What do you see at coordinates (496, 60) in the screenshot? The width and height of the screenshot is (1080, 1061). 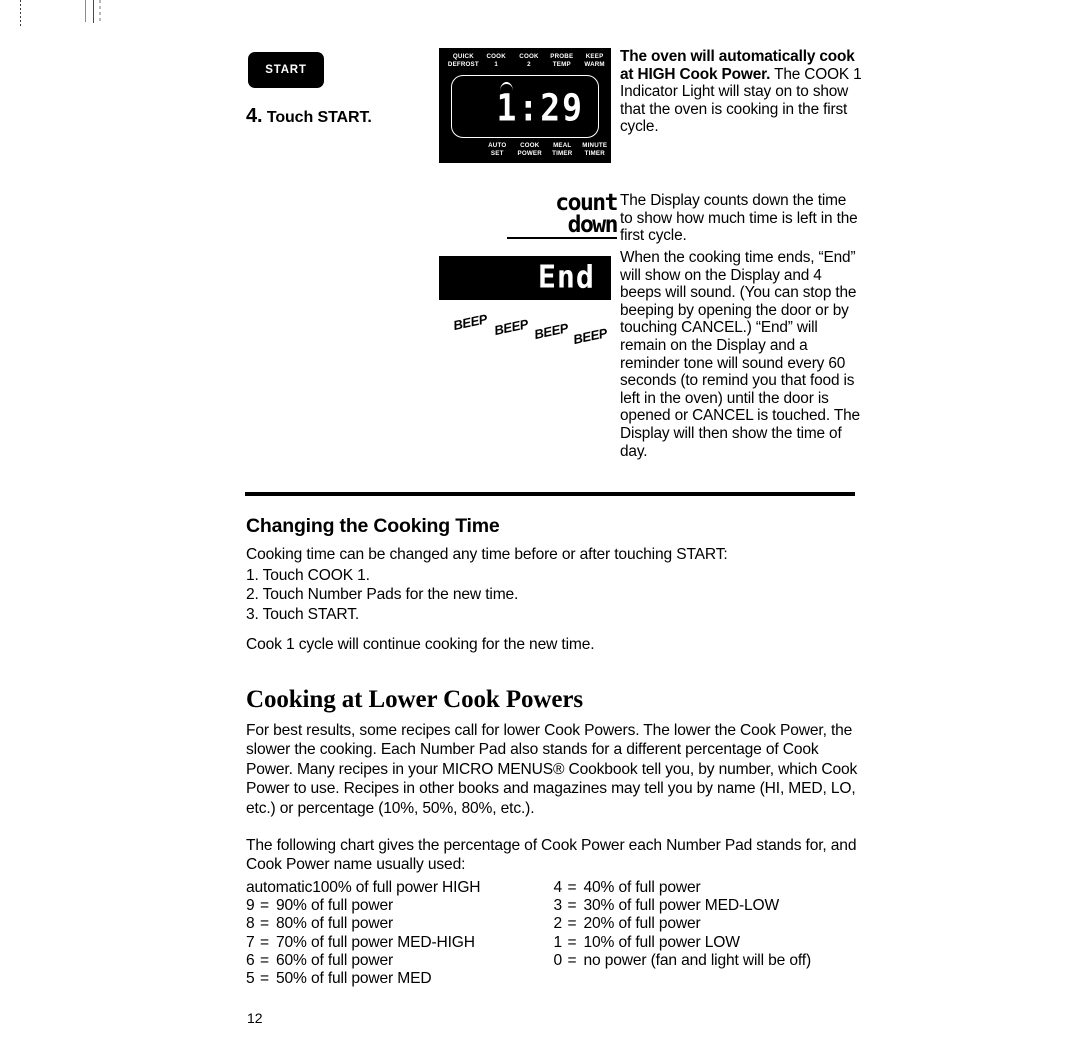 I see `panel-label-cook-1: COOK 1` at bounding box center [496, 60].